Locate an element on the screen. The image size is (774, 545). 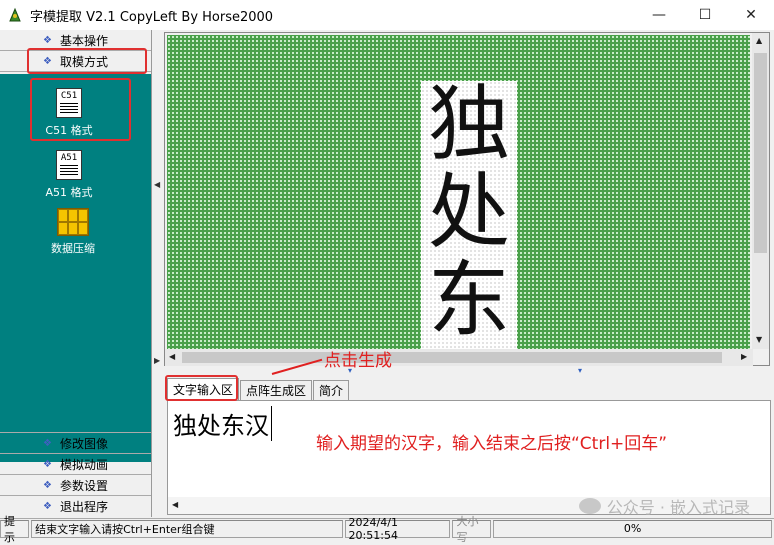
status-prompt-label: 提示 is located at coordinates (15, 529).